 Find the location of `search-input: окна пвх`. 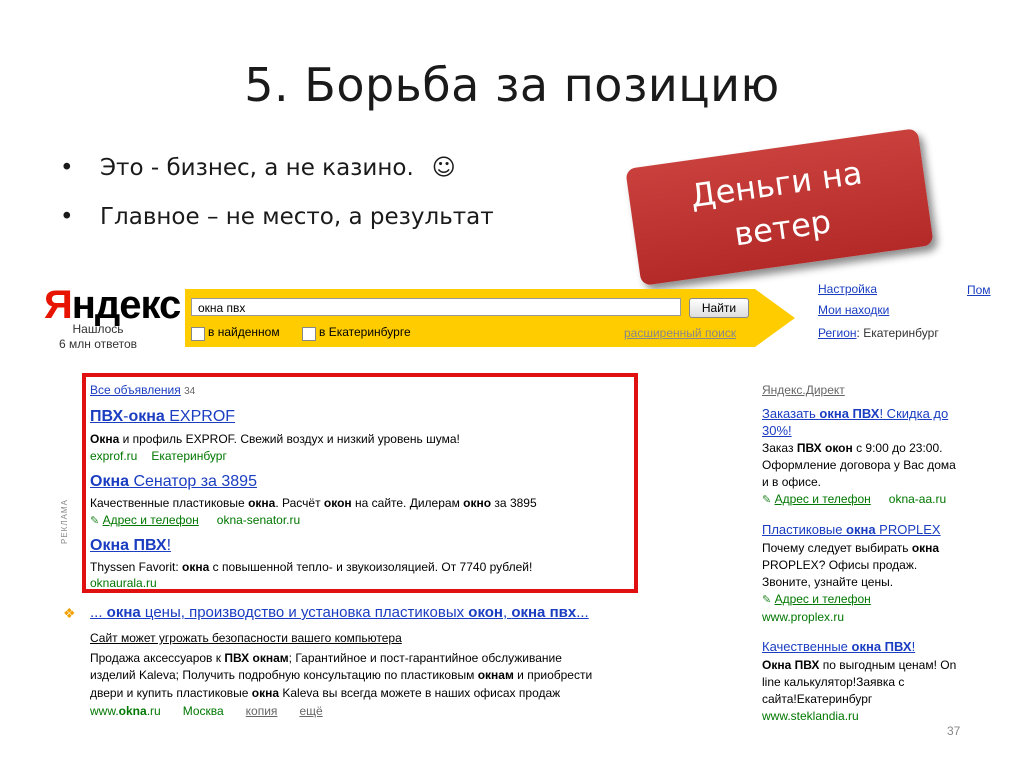

search-input: окна пвх is located at coordinates (436, 307).